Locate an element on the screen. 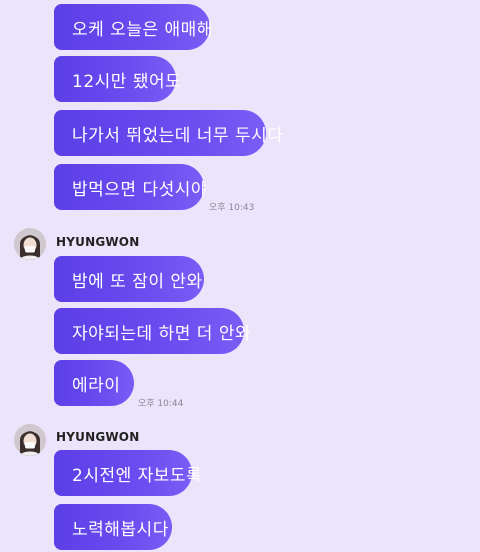 This screenshot has height=552, width=480. message-text: 밤에 또 잠이 안와 is located at coordinates (137, 281).